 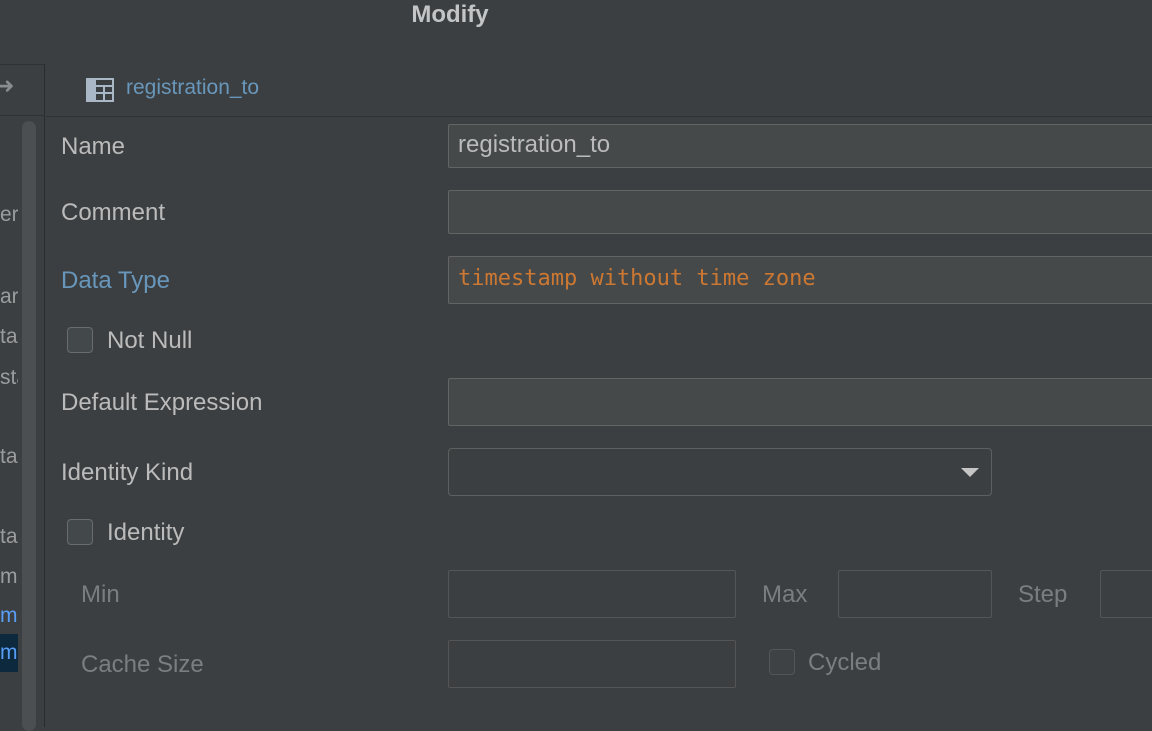 I want to click on default-expression-label: Default Expression, so click(x=162, y=402).